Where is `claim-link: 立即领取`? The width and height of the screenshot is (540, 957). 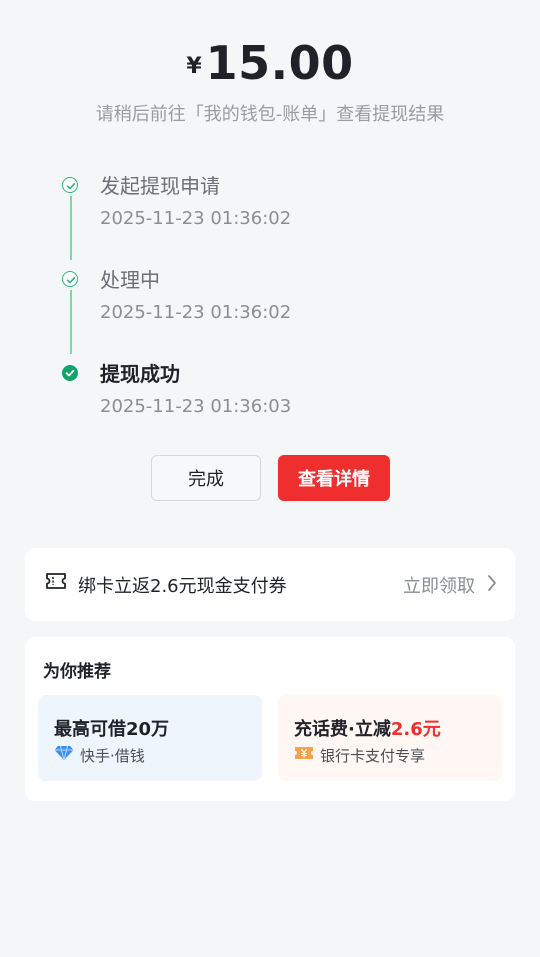
claim-link: 立即领取 is located at coordinates (439, 585).